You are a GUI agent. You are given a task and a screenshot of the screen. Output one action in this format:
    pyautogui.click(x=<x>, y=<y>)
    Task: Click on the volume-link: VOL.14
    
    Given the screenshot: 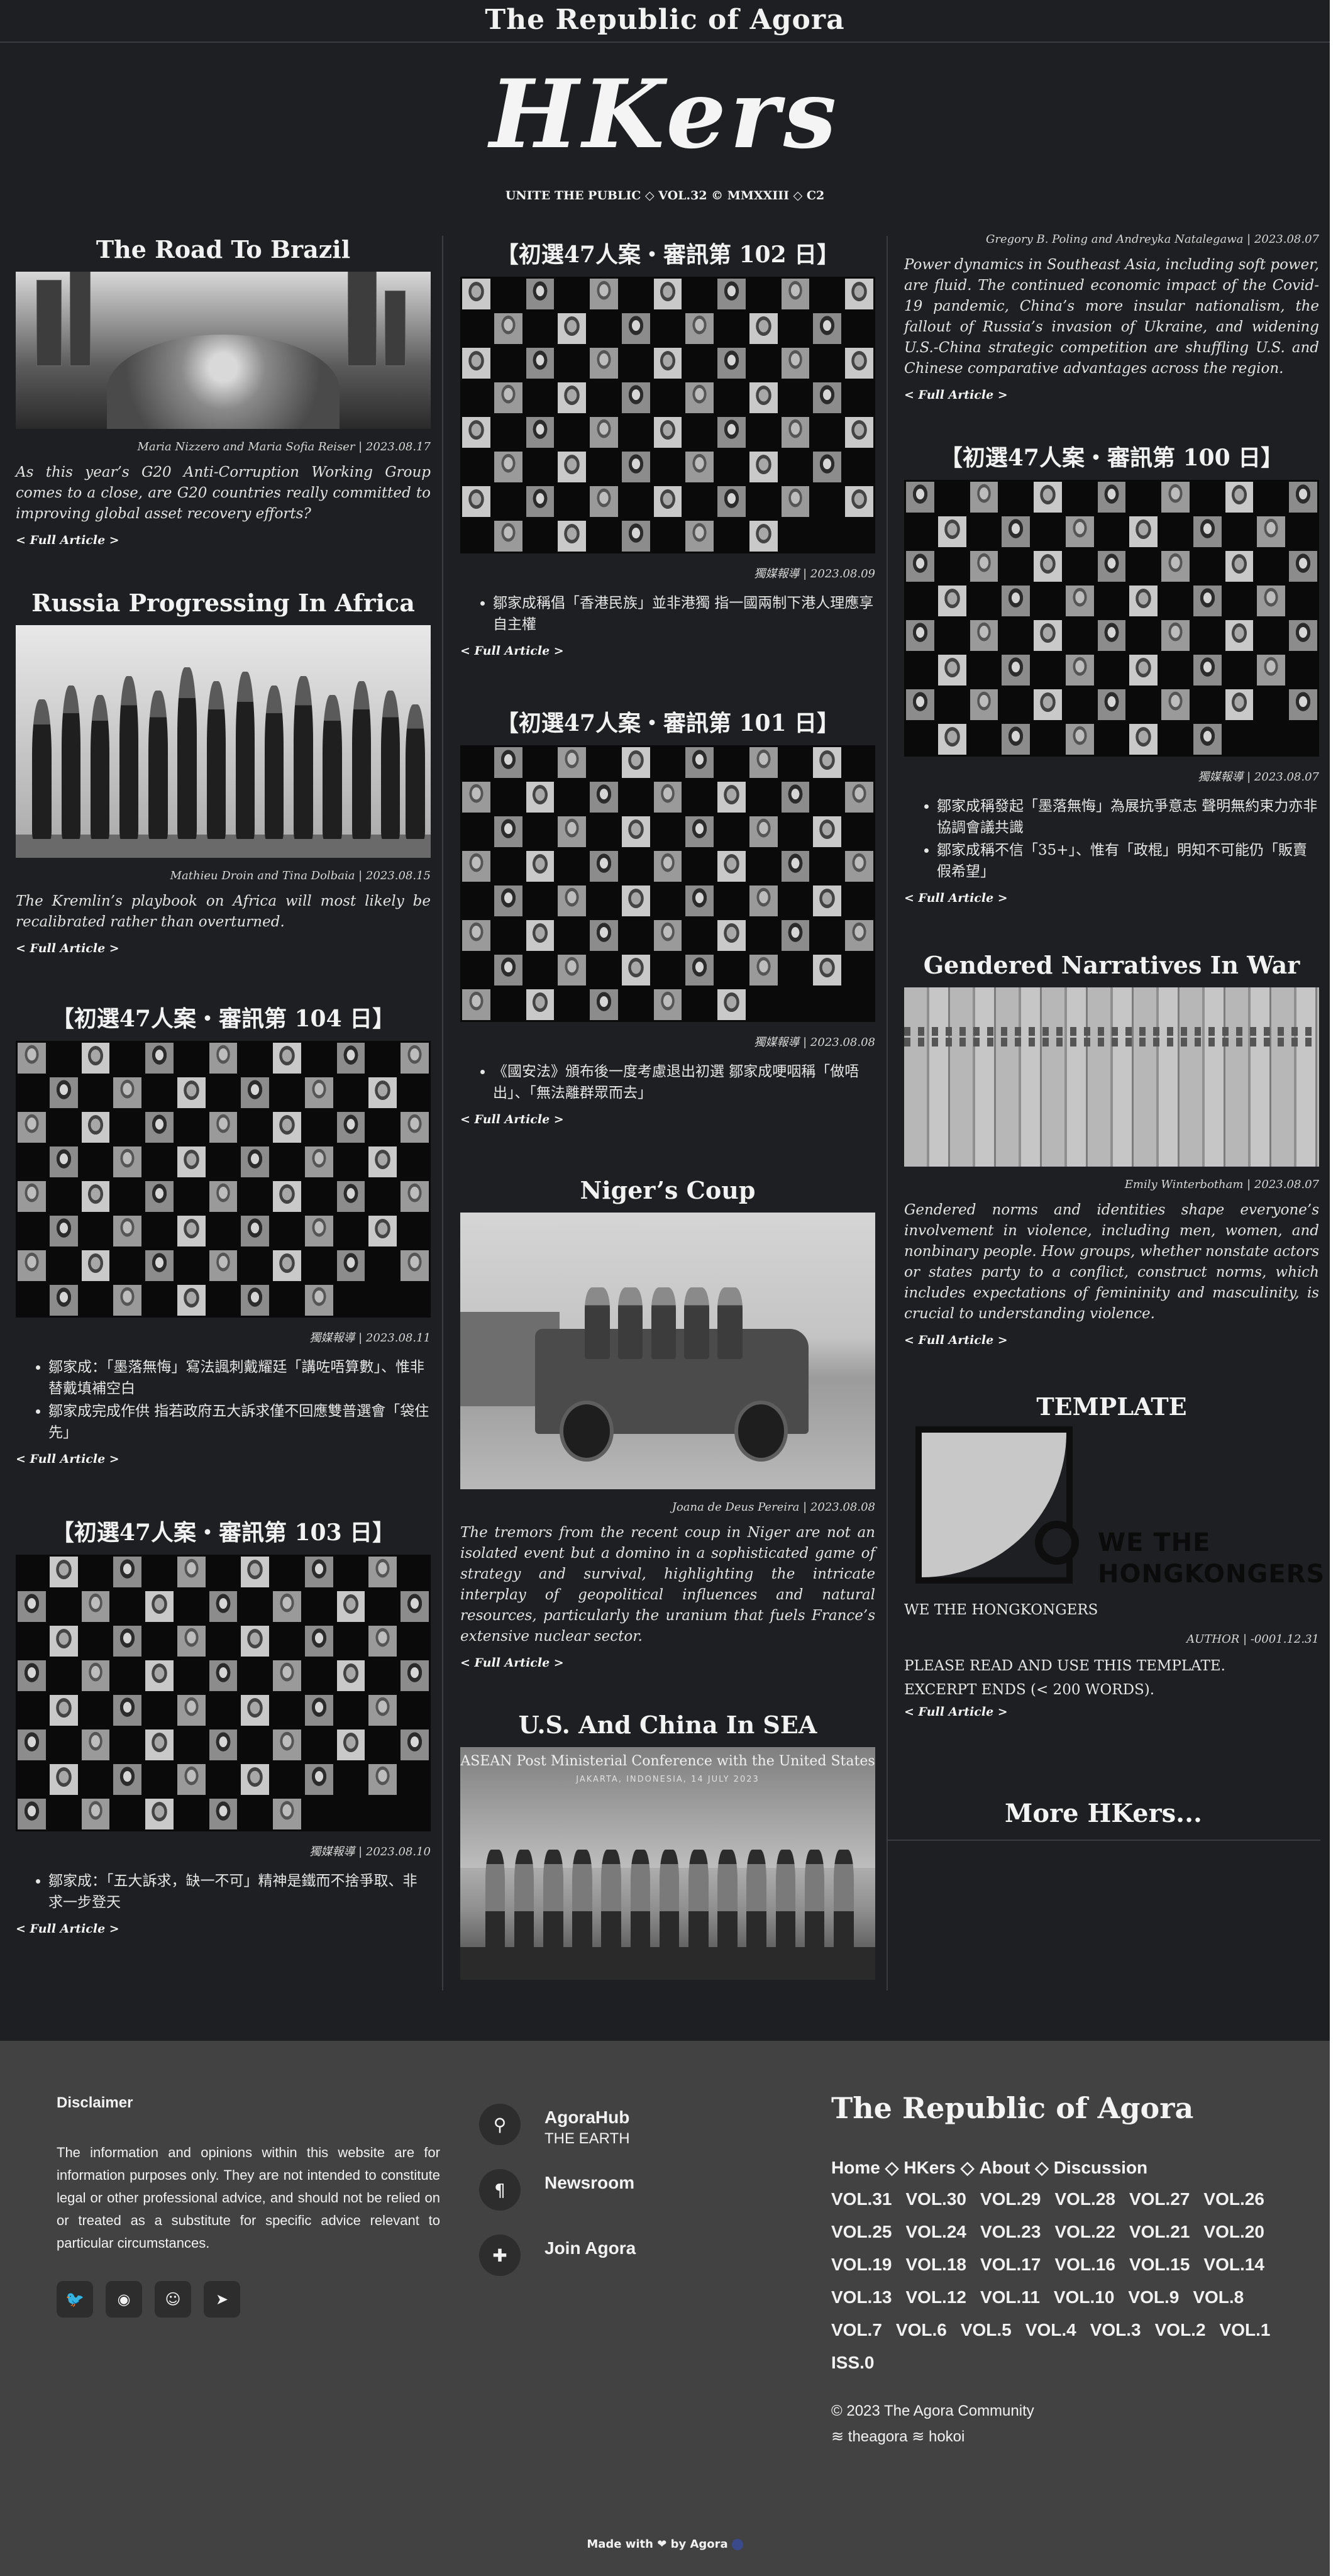 What is the action you would take?
    pyautogui.click(x=1233, y=2264)
    